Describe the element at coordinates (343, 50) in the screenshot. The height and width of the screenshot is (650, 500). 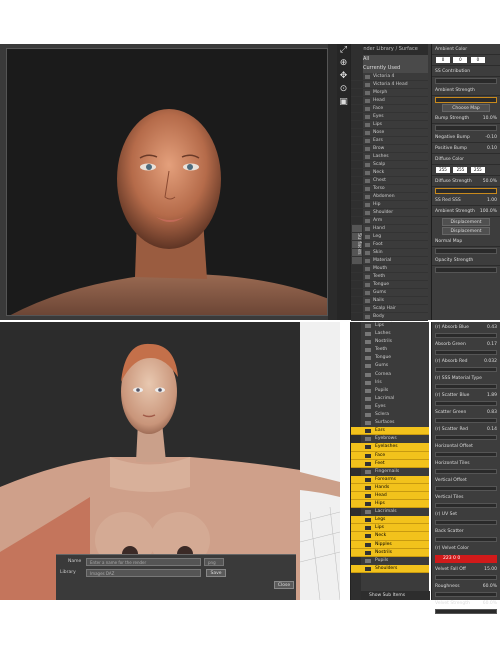
I see `expand-icon: ⤢` at that location.